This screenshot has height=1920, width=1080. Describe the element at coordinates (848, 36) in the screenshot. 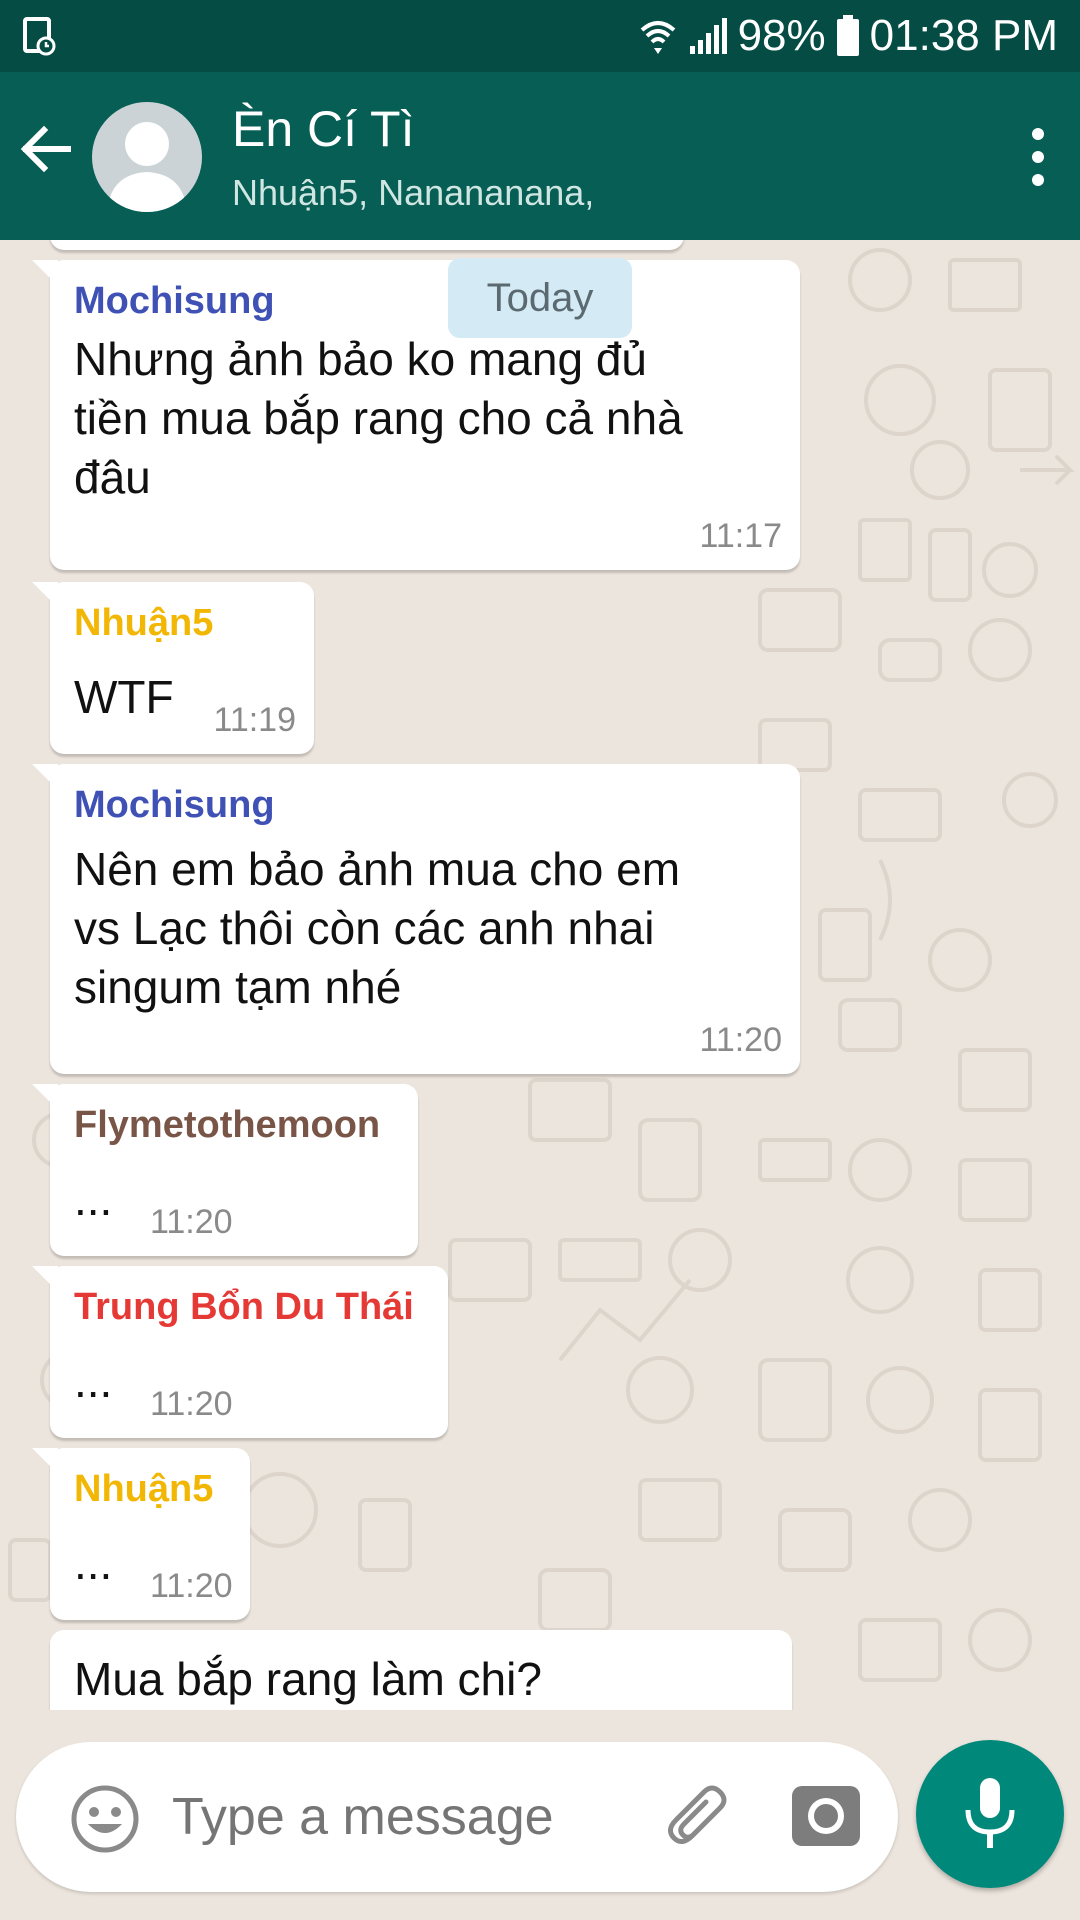

I see `battery-icon` at that location.